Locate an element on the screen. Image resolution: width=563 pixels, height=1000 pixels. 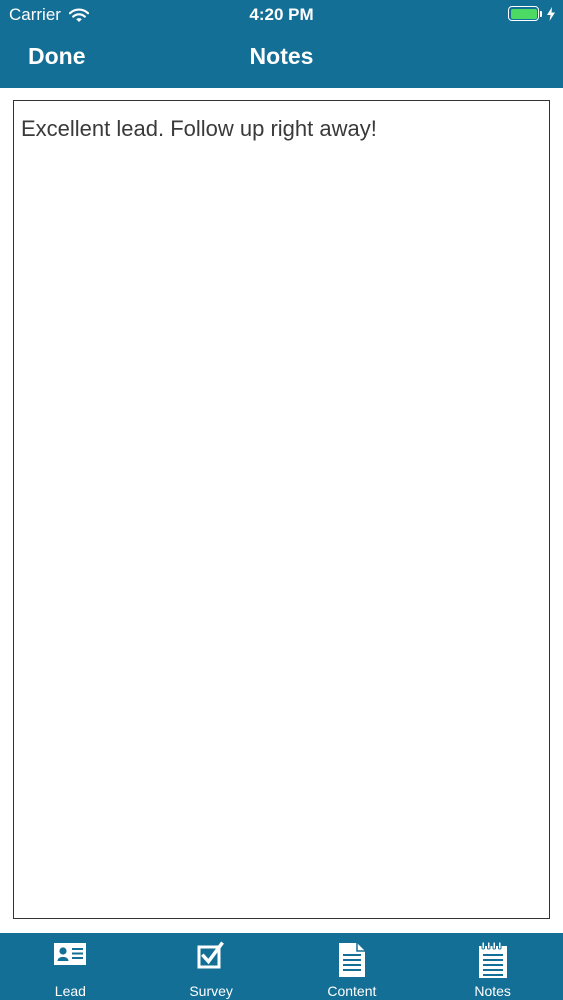
tab-content-label: Content is located at coordinates (352, 991).